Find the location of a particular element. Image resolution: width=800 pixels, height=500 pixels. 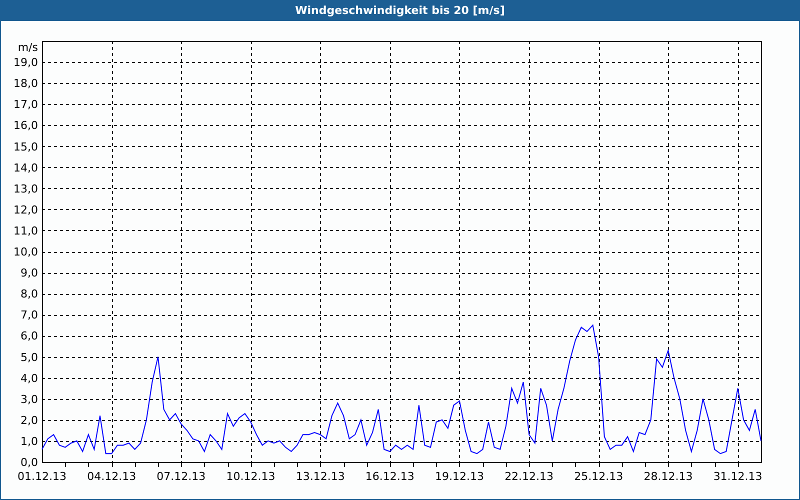

x-tick-label: 31.12.13 is located at coordinates (737, 476).